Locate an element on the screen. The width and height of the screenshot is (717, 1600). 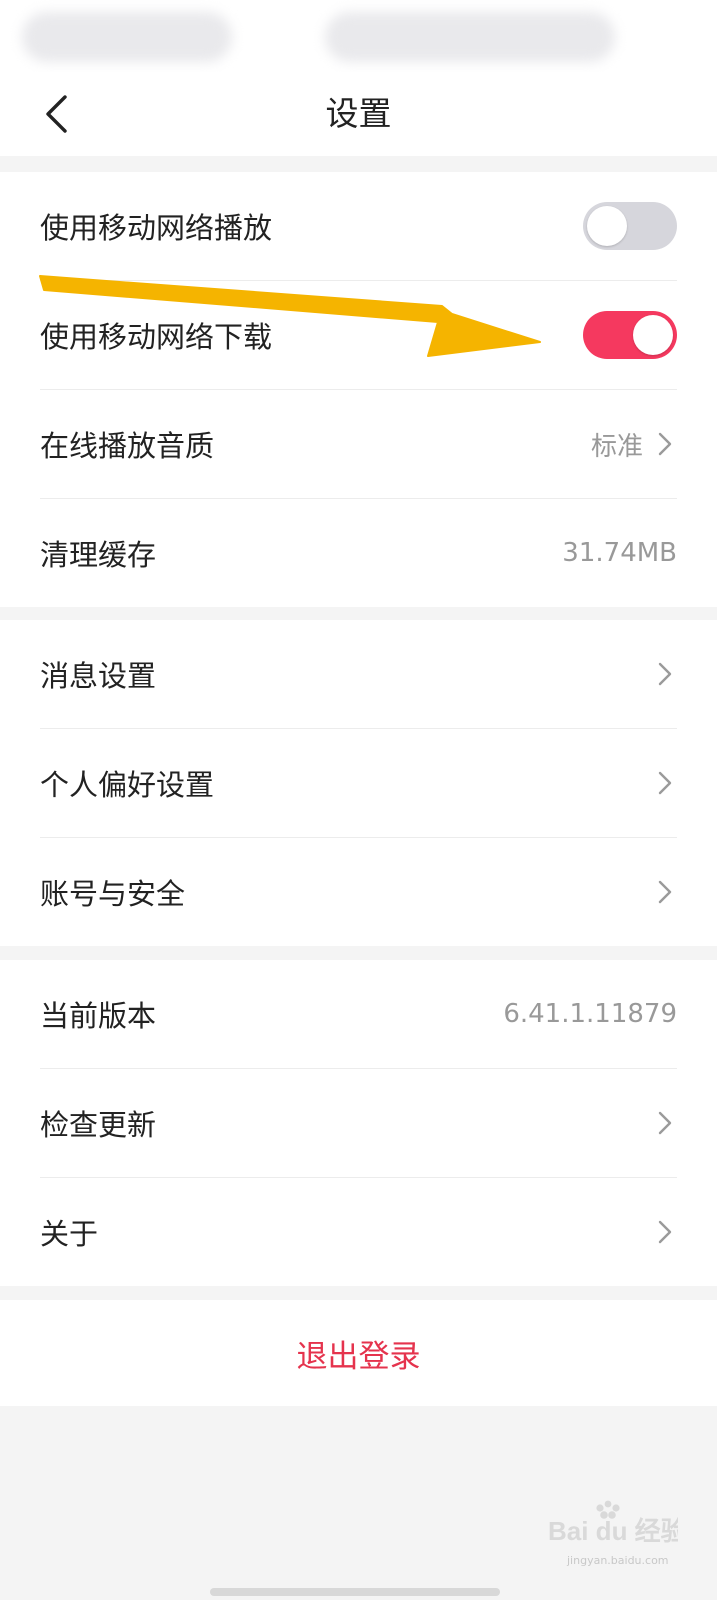
setting-row-preferences: 个人偏好设置 is located at coordinates (358, 783).